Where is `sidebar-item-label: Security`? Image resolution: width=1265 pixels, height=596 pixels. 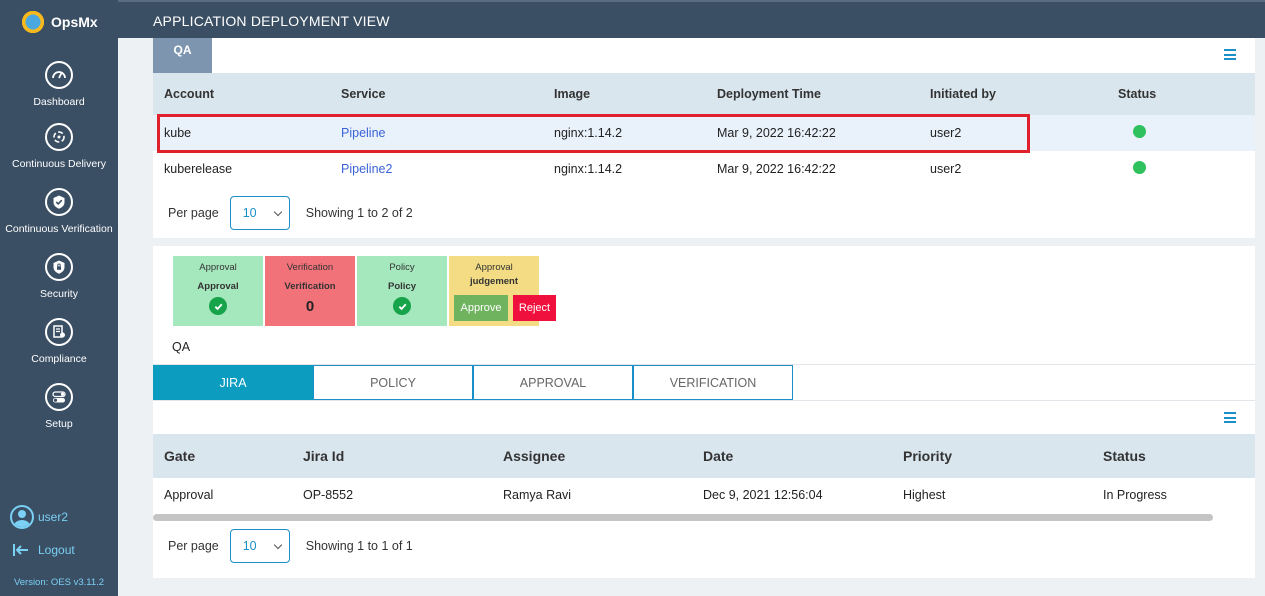
sidebar-item-label: Security is located at coordinates (59, 294).